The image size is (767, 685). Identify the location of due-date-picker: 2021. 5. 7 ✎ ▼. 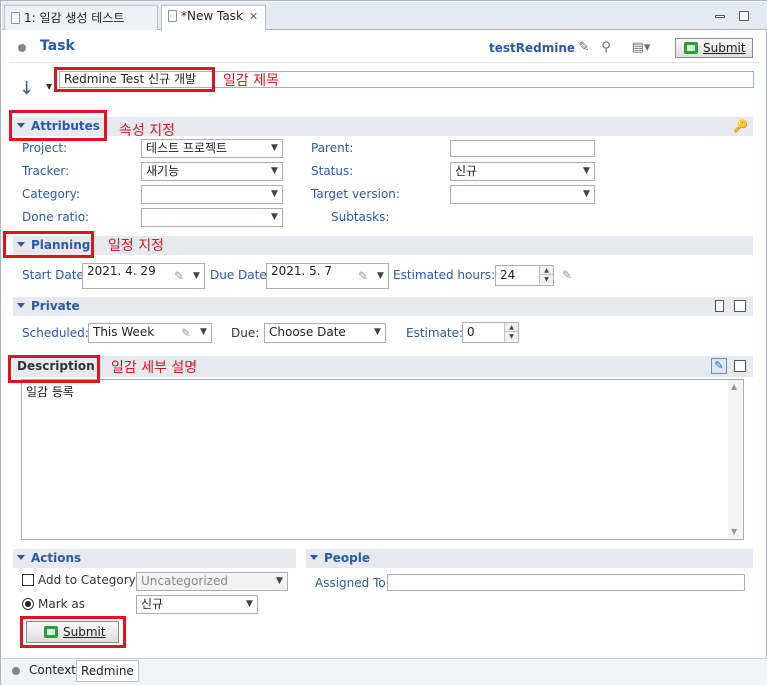
(327, 276).